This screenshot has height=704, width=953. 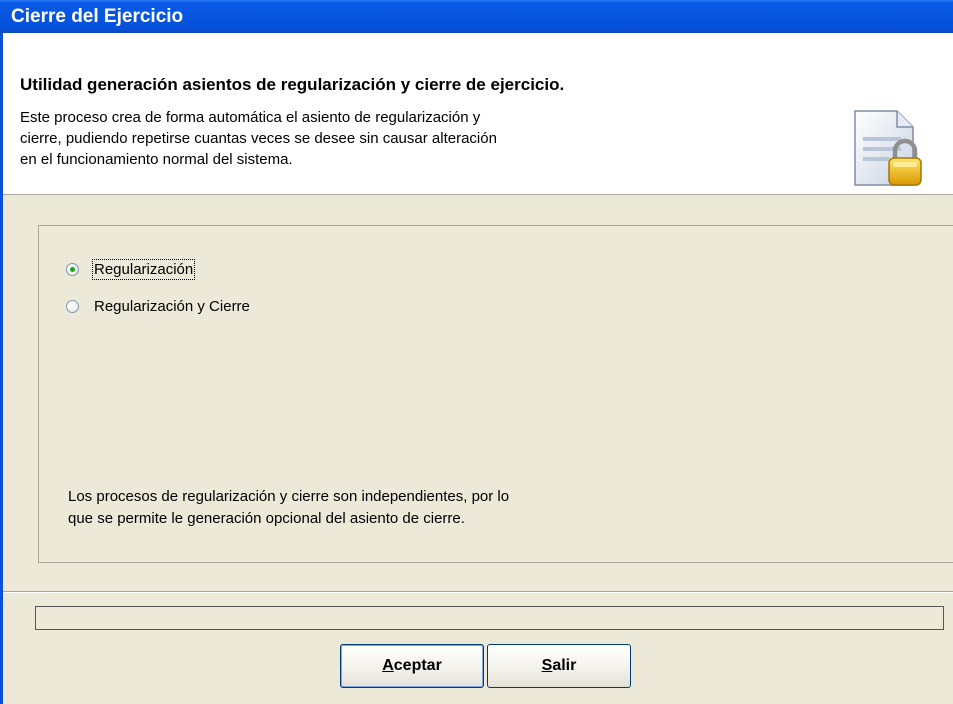 I want to click on exit-button: Salir, so click(x=559, y=666).